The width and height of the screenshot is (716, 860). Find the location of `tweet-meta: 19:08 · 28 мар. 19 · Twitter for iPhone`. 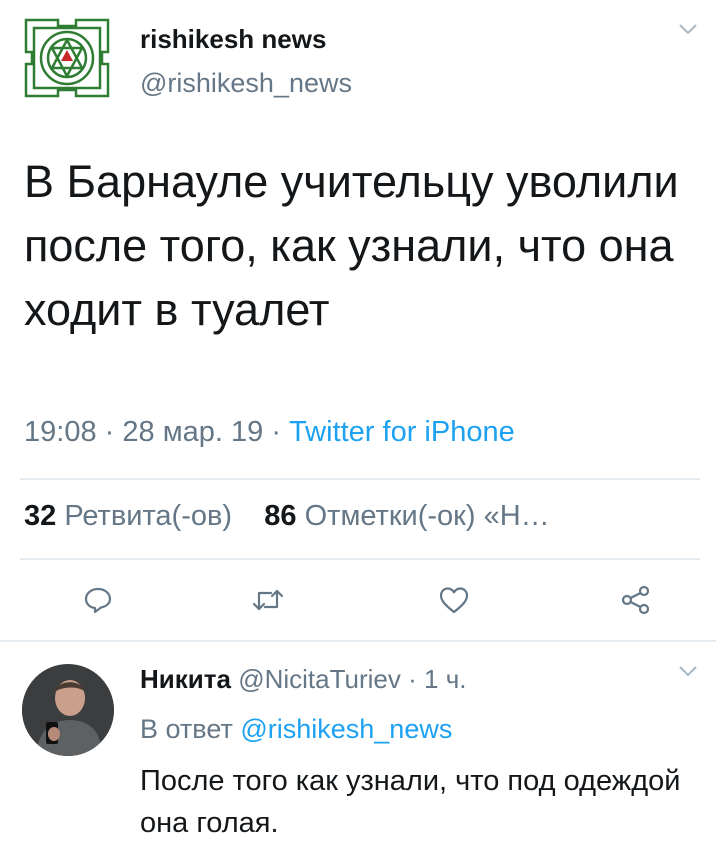

tweet-meta: 19:08 · 28 мар. 19 · Twitter for iPhone is located at coordinates (269, 432).